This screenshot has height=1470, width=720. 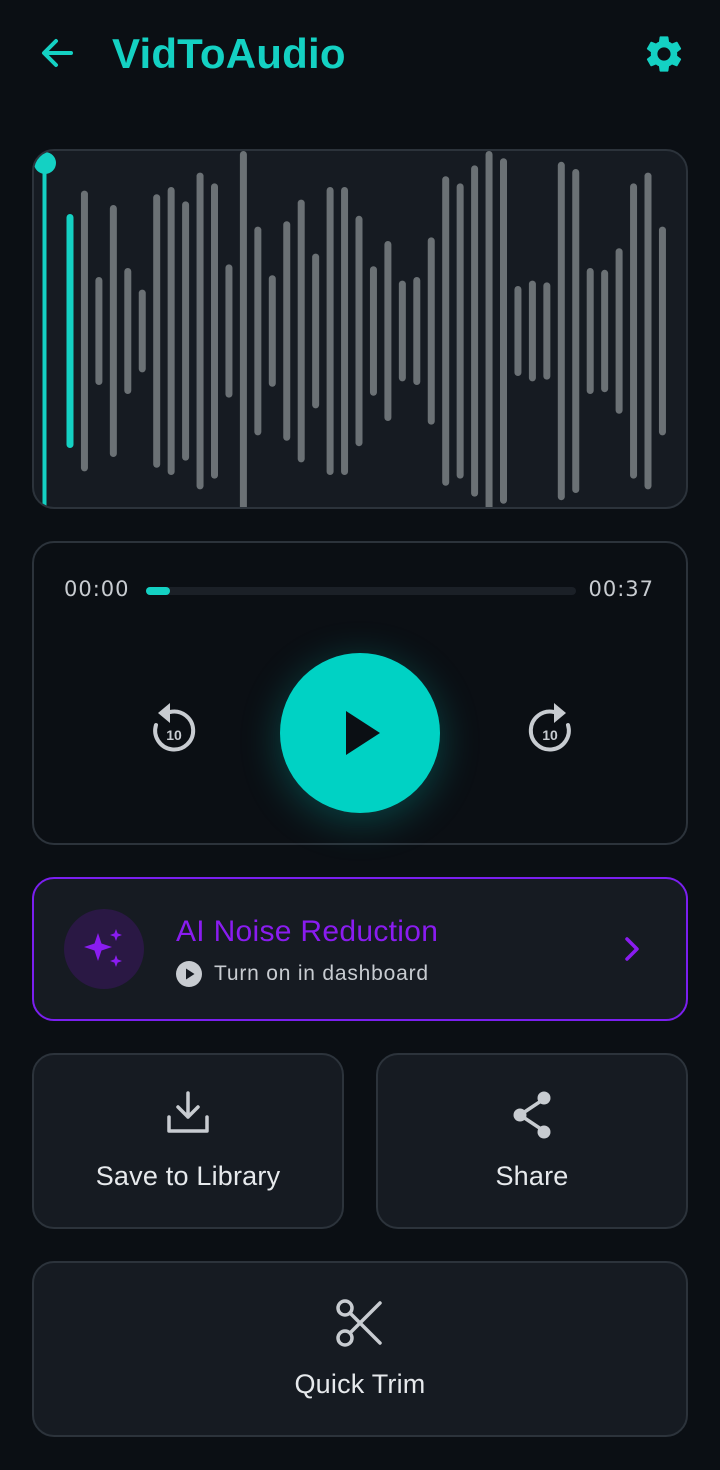 I want to click on chevron-right-icon, so click(x=632, y=949).